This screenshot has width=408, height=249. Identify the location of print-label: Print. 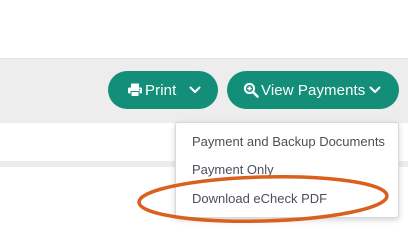
(161, 90).